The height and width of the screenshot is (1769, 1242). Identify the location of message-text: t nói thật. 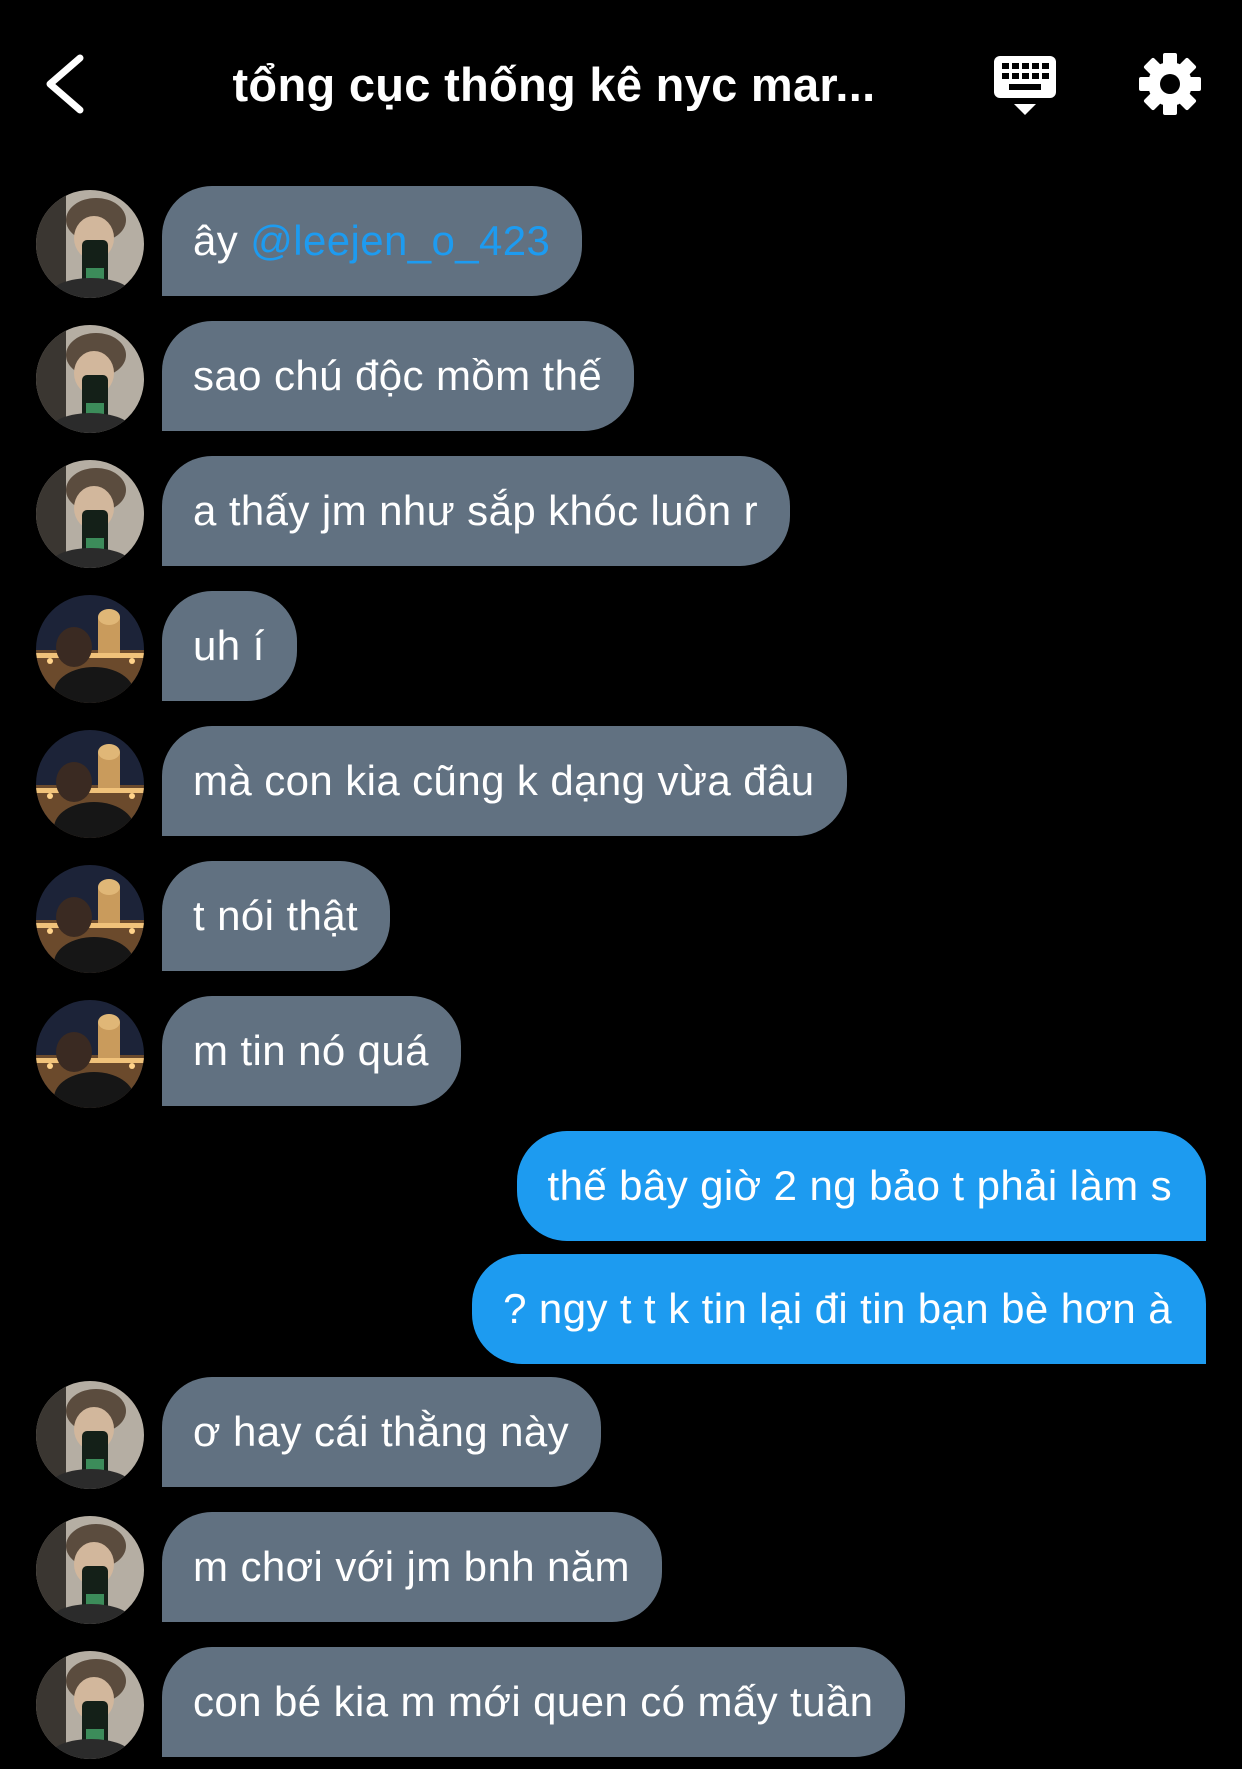
(276, 915).